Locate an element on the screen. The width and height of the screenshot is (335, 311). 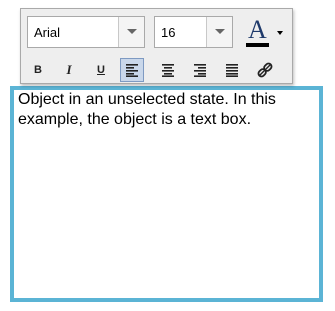
font-family-select: Arial is located at coordinates (86, 32).